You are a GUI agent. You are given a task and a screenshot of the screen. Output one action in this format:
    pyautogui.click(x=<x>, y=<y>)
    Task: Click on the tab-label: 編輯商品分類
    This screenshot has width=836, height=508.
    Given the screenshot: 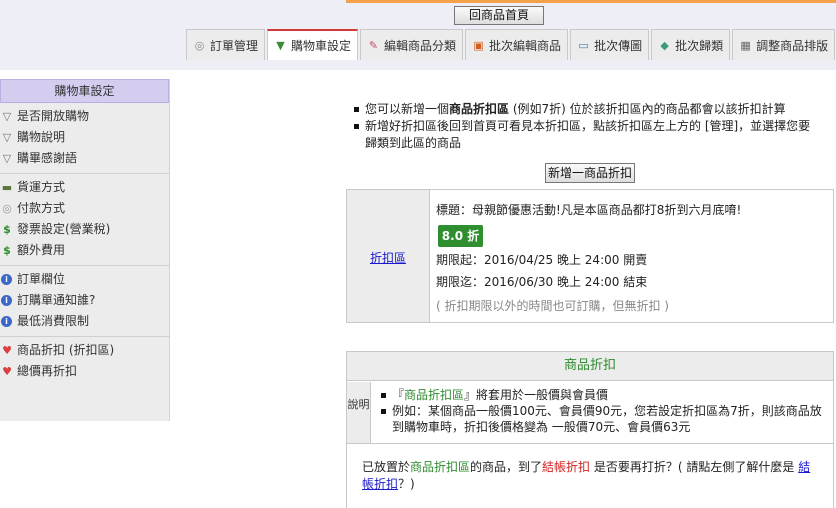 What is the action you would take?
    pyautogui.click(x=420, y=45)
    